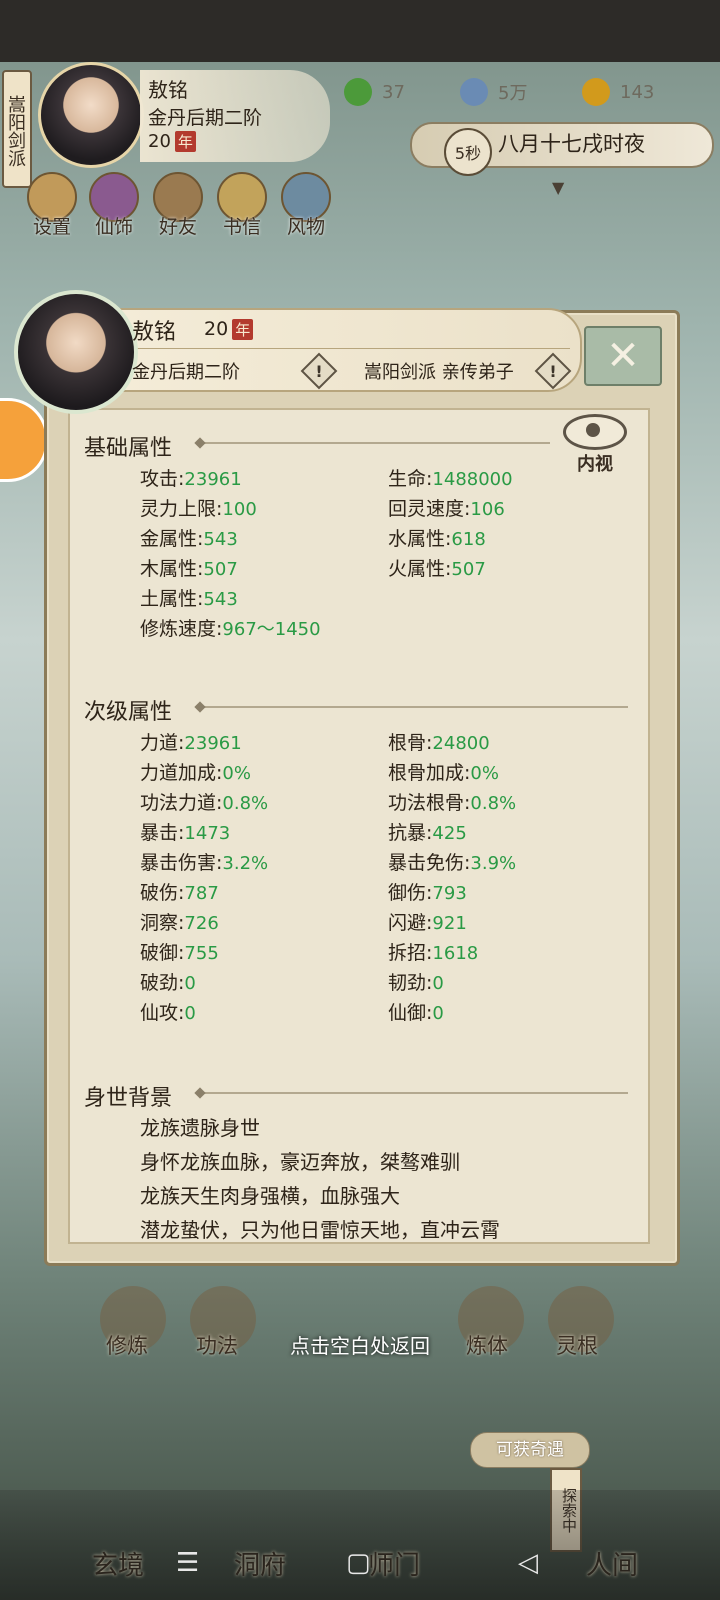 The width and height of the screenshot is (720, 1600). I want to click on background-line: 身怀龙族血脉，豪迈奔放，桀骜难驯, so click(300, 1162).